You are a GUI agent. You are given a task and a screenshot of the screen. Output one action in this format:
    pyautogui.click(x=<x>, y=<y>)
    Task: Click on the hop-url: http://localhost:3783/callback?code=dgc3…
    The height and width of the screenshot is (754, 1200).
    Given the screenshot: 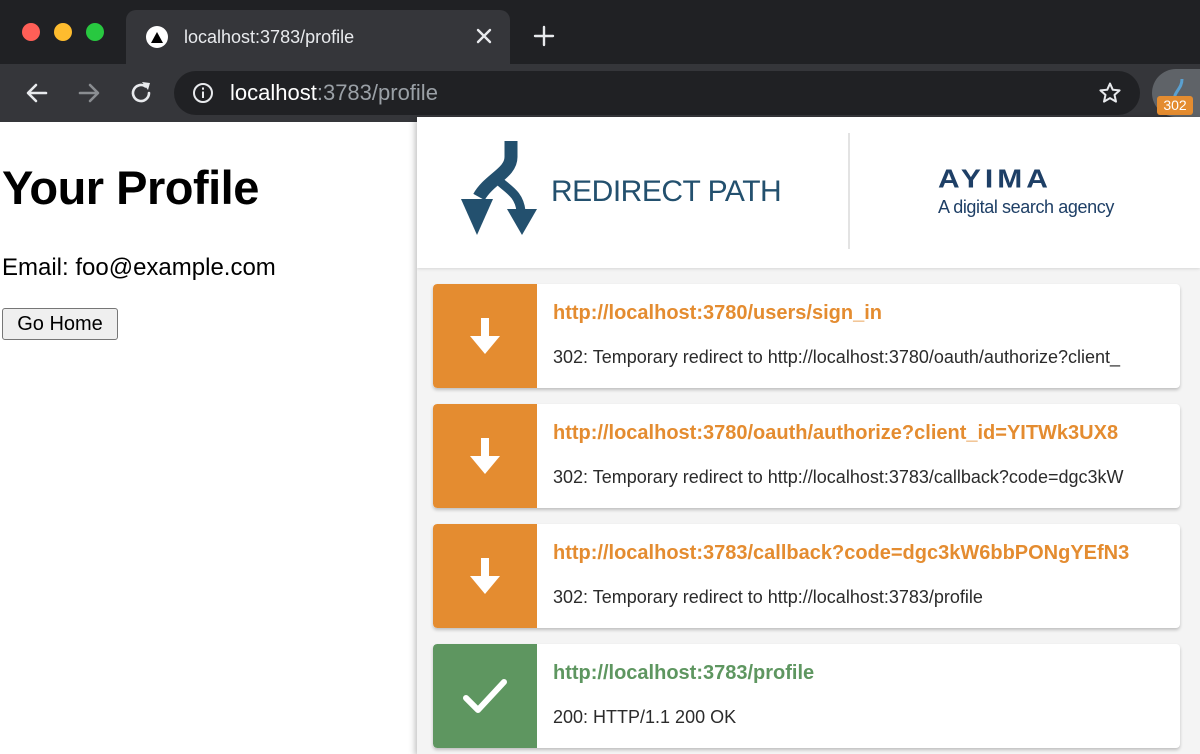 What is the action you would take?
    pyautogui.click(x=859, y=553)
    